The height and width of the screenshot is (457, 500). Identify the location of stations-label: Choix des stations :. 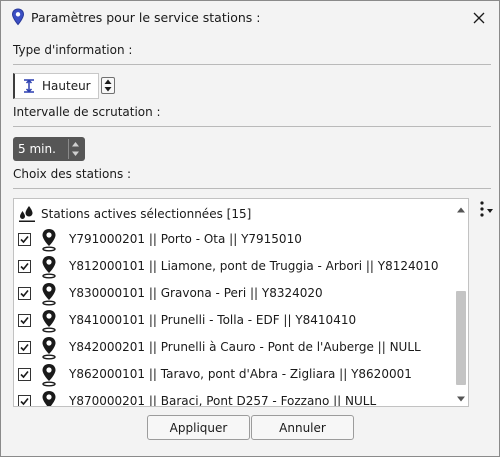
(72, 174).